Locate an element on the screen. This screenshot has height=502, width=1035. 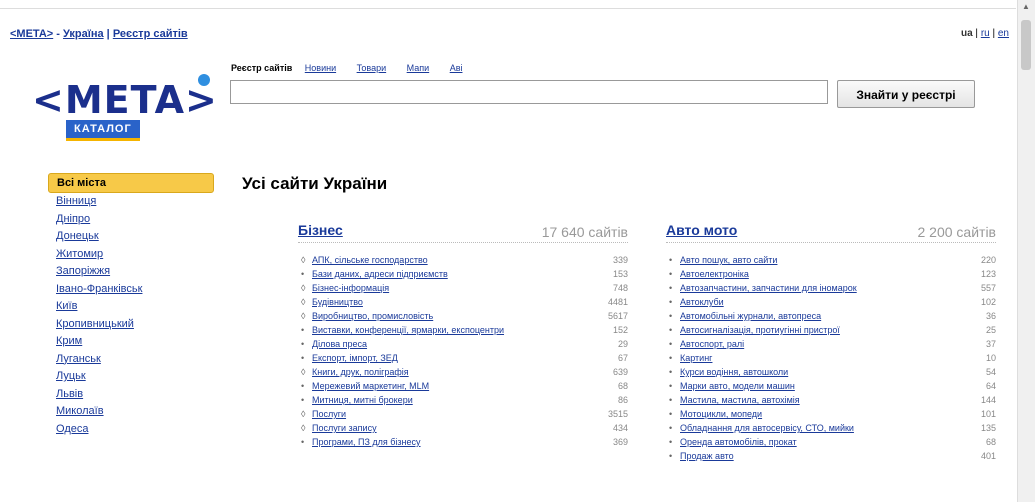
subcategory-link: Автосигналізація, протиугінні пристрої is located at coordinates (760, 330).